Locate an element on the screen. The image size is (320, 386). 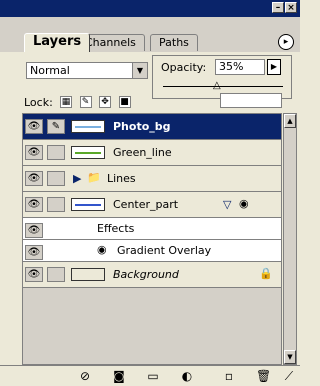
resize-grip-icon: ⟋ is located at coordinates (289, 376).